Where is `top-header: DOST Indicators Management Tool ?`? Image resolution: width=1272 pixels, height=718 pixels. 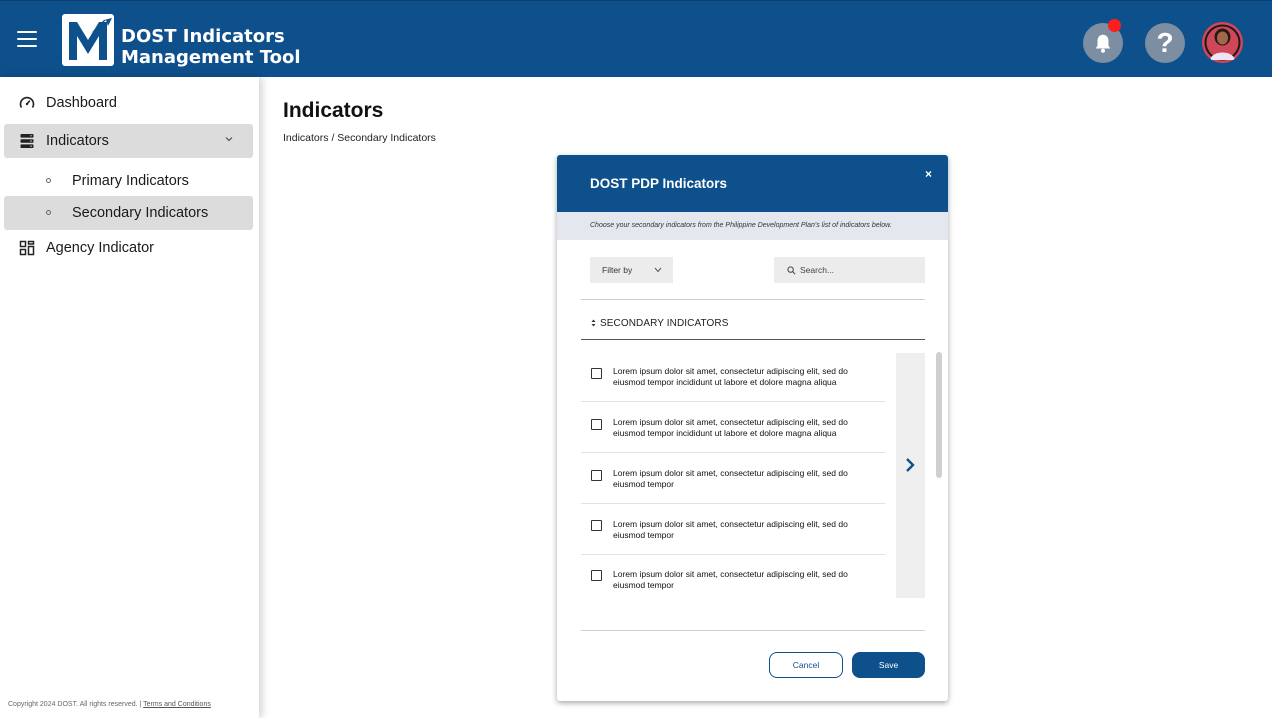 top-header: DOST Indicators Management Tool ? is located at coordinates (636, 38).